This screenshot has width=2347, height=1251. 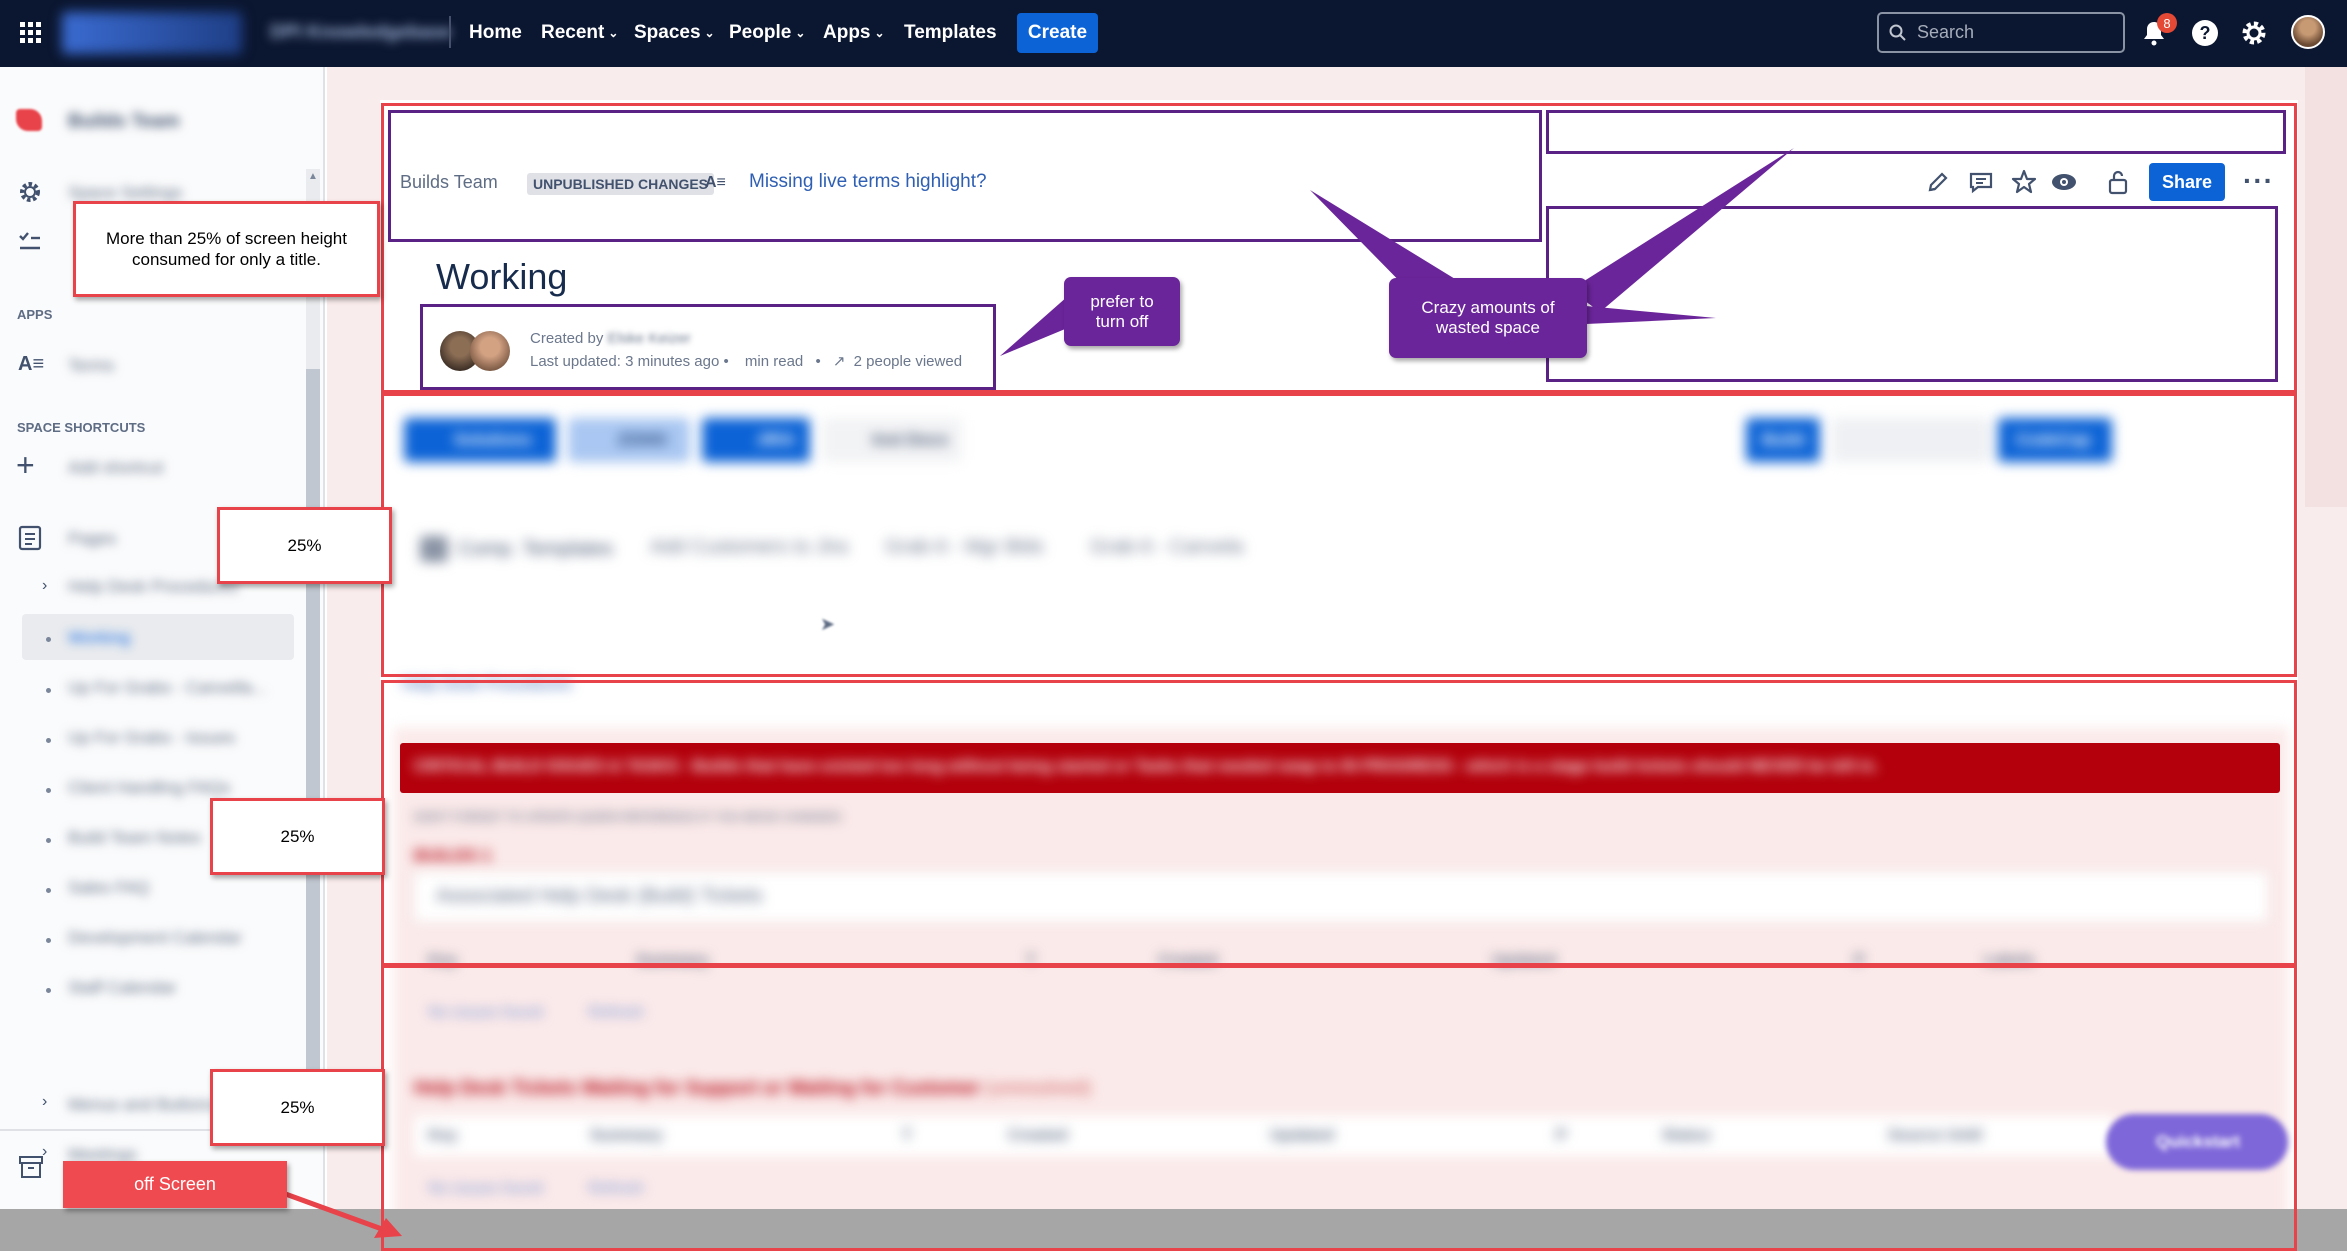 What do you see at coordinates (297, 1107) in the screenshot?
I see `annotation-25-percent-3: 25%` at bounding box center [297, 1107].